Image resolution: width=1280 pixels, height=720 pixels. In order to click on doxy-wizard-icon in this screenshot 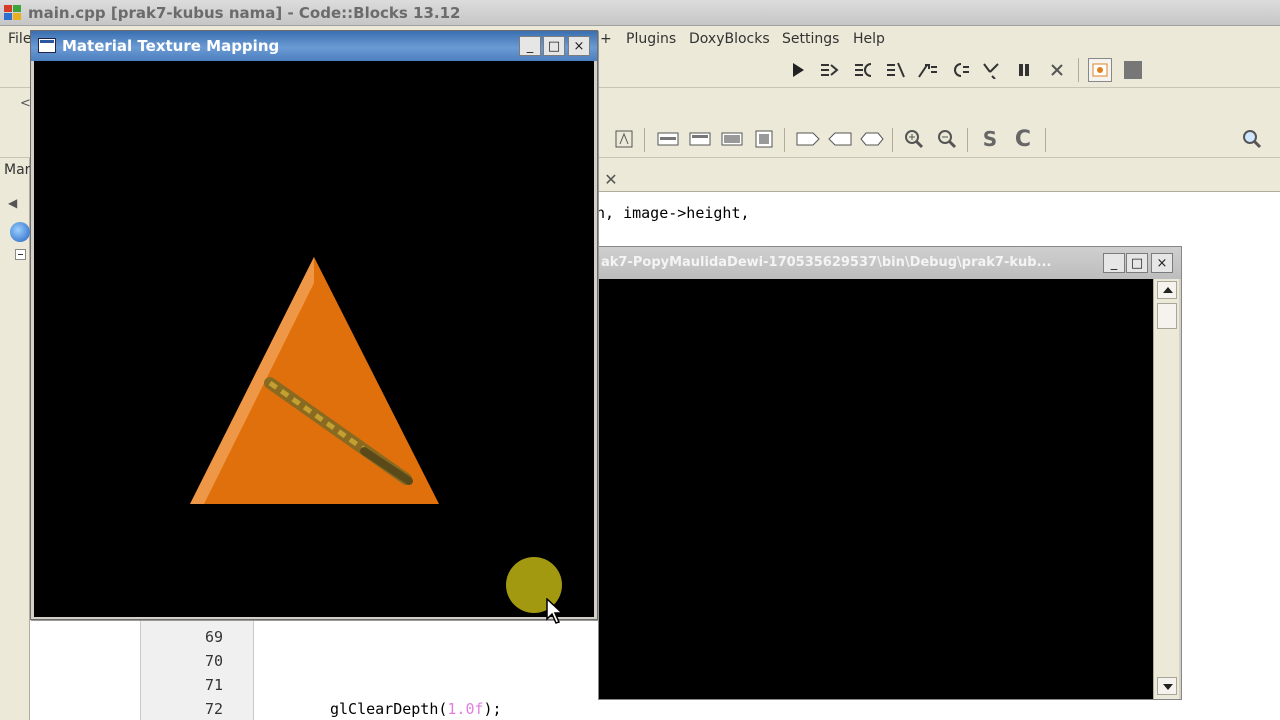, I will do `click(624, 139)`.